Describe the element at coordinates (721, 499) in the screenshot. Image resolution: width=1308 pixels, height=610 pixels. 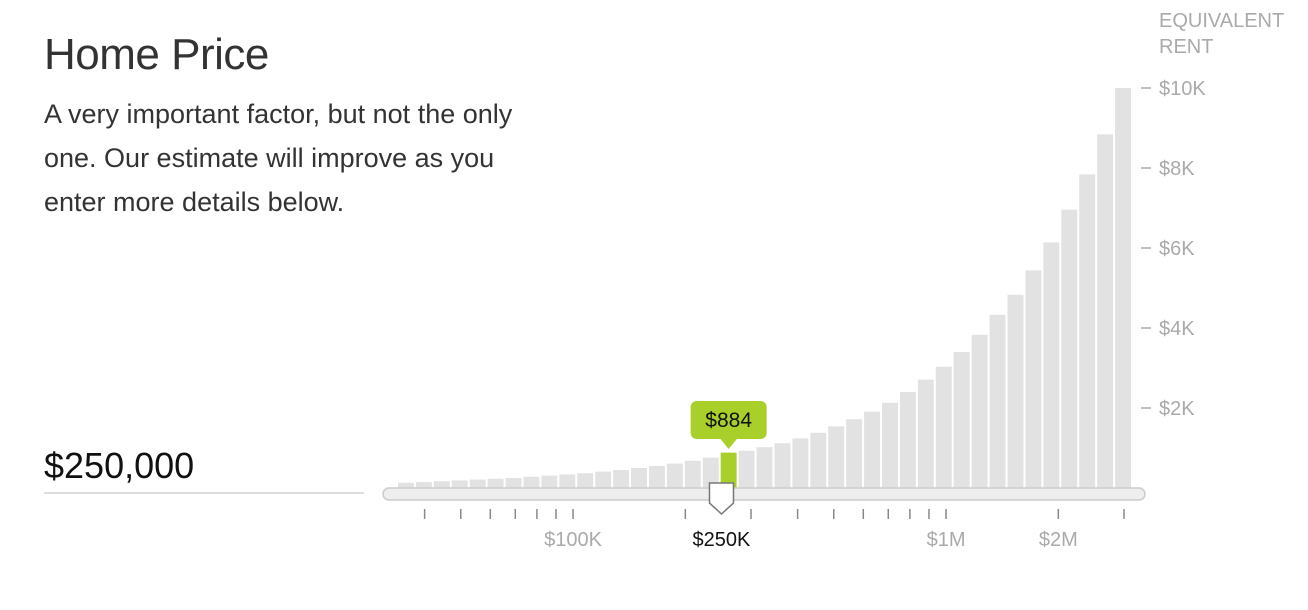
I see `slider-handle` at that location.